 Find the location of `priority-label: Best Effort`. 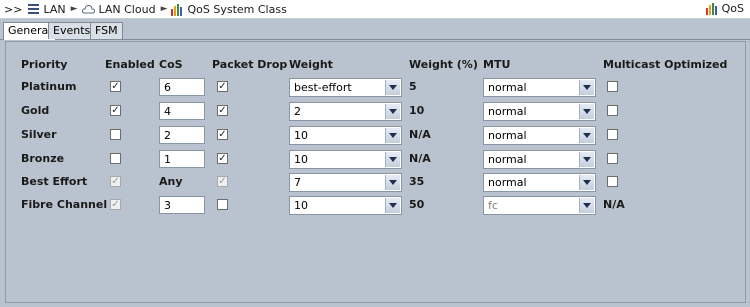

priority-label: Best Effort is located at coordinates (54, 181).